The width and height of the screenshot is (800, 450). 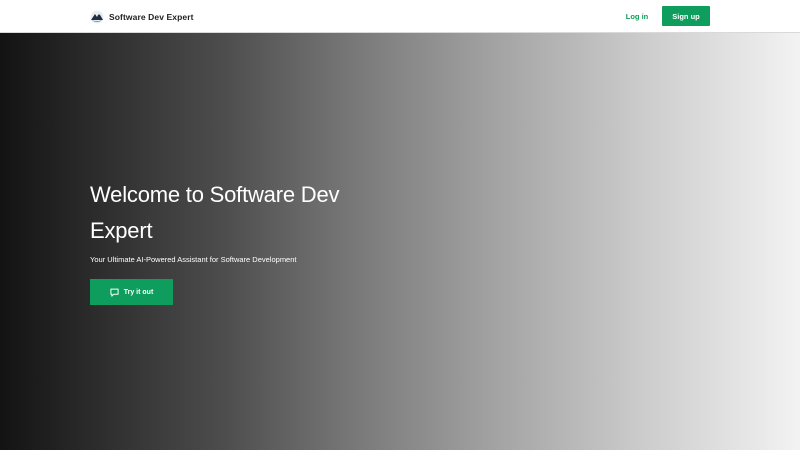 I want to click on brand-logo-icon, so click(x=97, y=17).